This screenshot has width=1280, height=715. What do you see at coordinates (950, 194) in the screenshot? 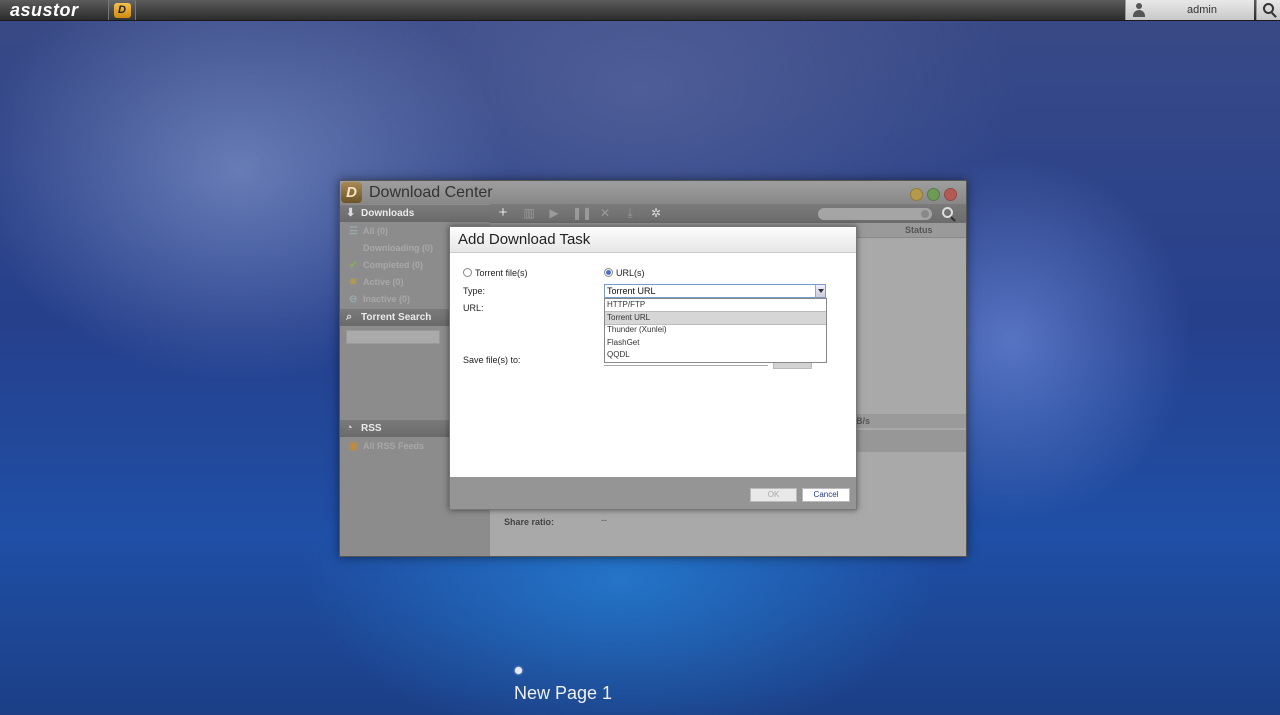
I see `close-window-button` at bounding box center [950, 194].